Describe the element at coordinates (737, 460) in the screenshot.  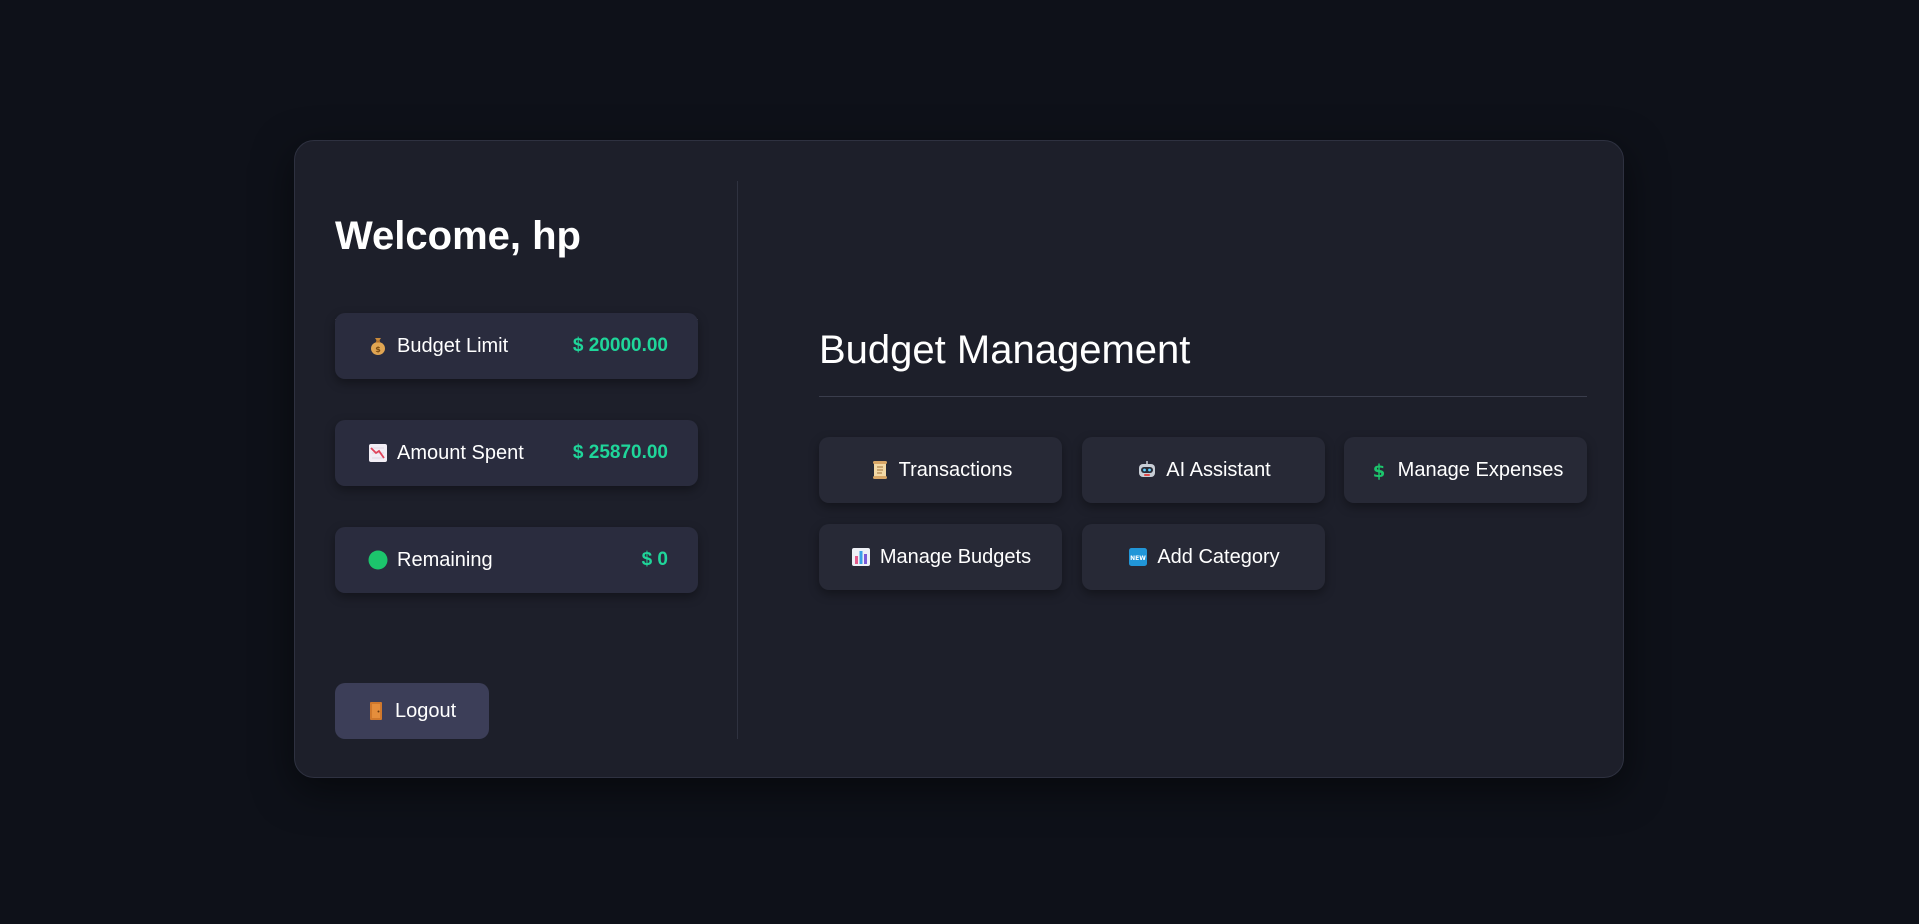
I see `vertical-divider` at that location.